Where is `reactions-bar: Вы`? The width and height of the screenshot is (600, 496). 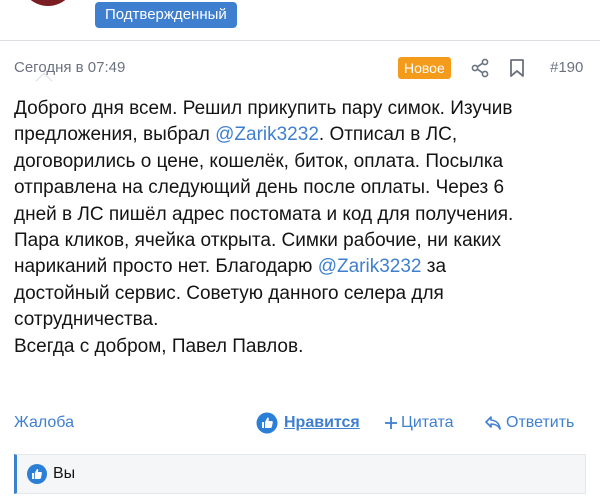
reactions-bar: Вы is located at coordinates (300, 474).